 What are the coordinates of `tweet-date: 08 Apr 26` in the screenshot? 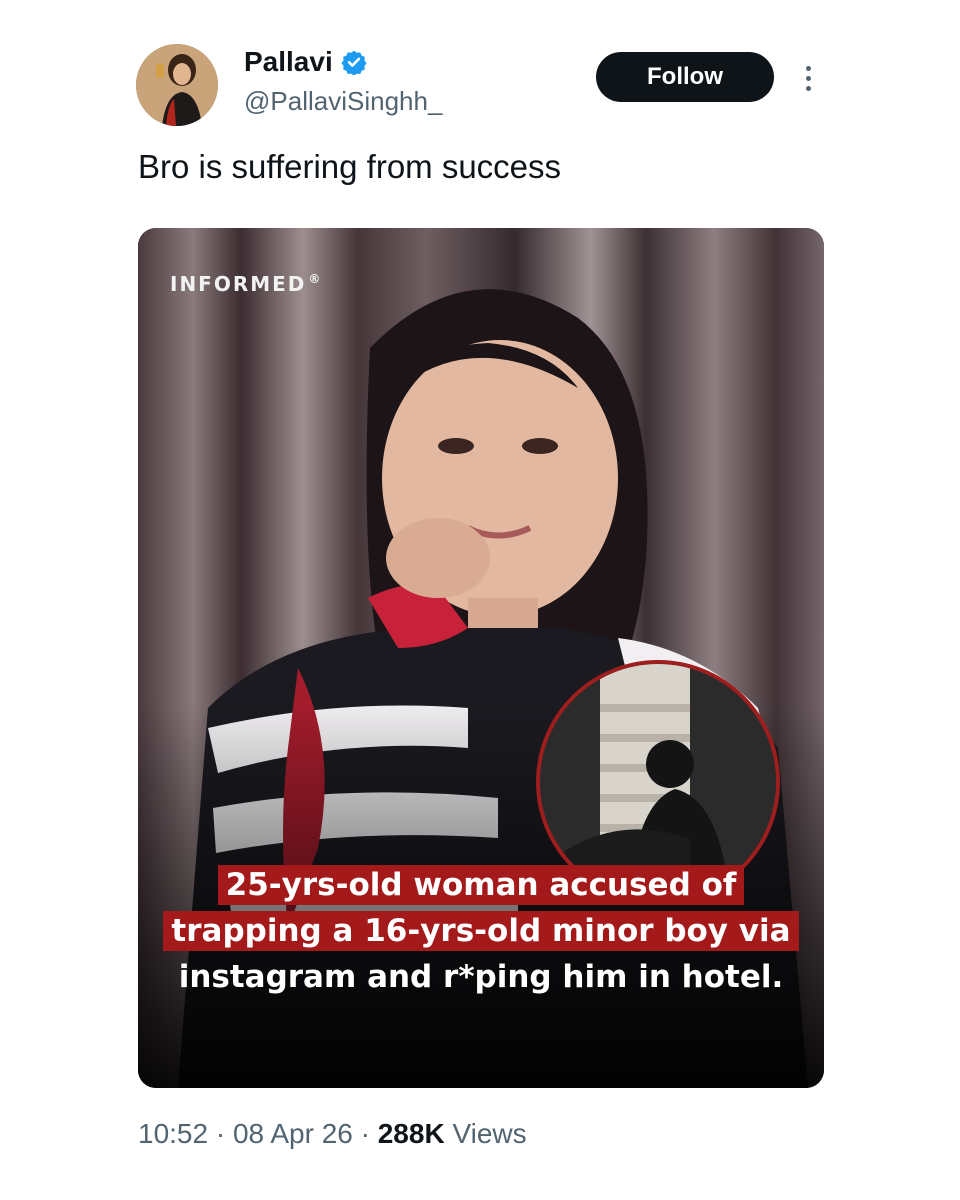 It's located at (293, 1133).